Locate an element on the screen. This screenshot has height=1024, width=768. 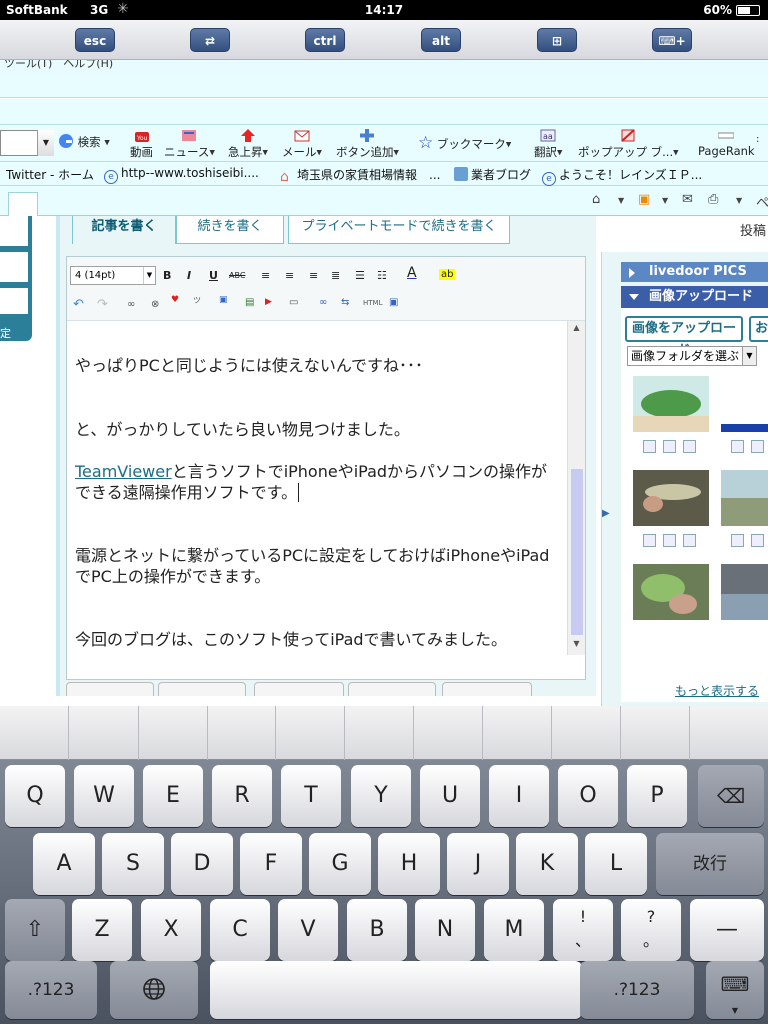
key-i: I is located at coordinates (519, 796).